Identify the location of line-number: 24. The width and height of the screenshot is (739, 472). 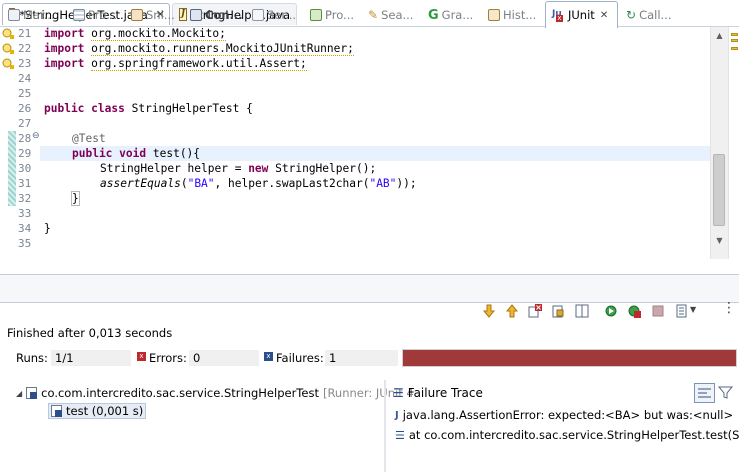
(25, 78).